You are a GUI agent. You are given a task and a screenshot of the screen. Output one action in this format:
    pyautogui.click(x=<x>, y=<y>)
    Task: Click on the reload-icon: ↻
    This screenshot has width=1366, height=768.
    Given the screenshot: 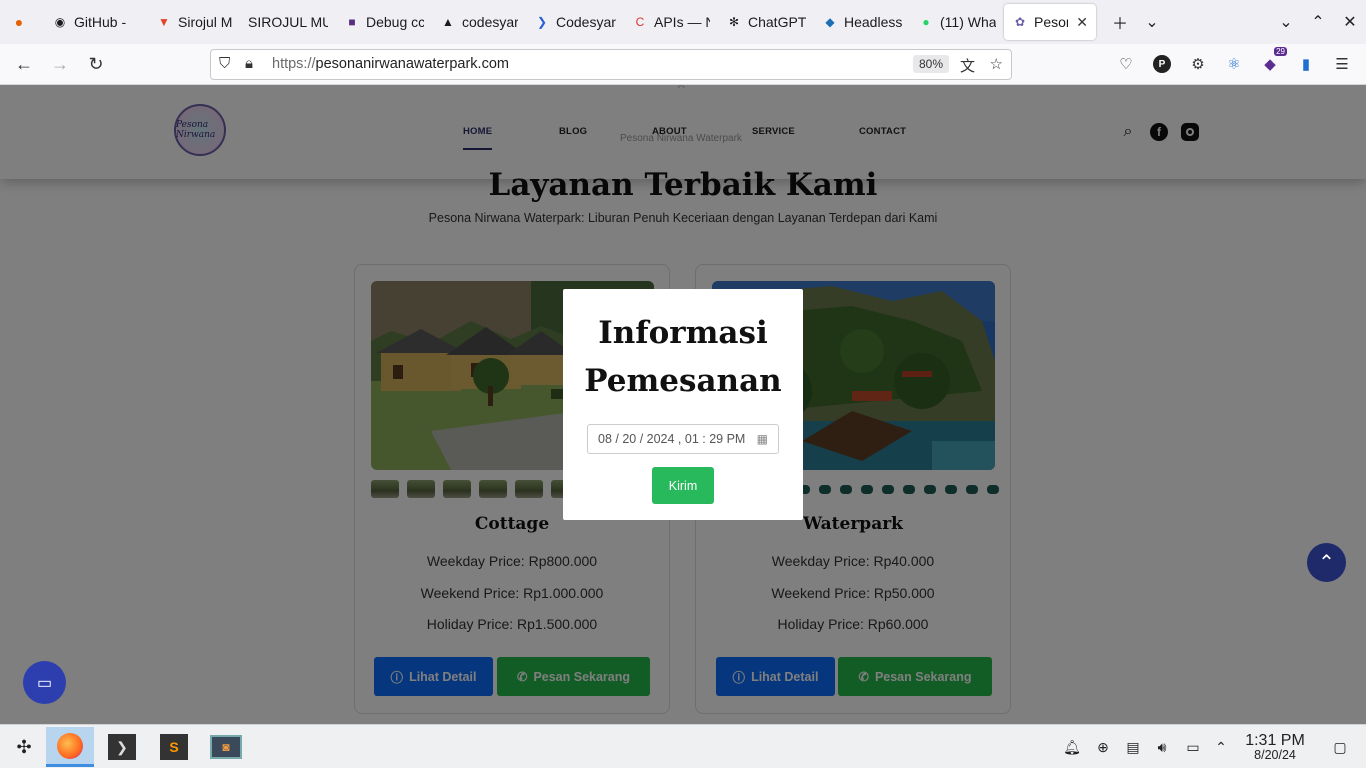 What is the action you would take?
    pyautogui.click(x=96, y=64)
    